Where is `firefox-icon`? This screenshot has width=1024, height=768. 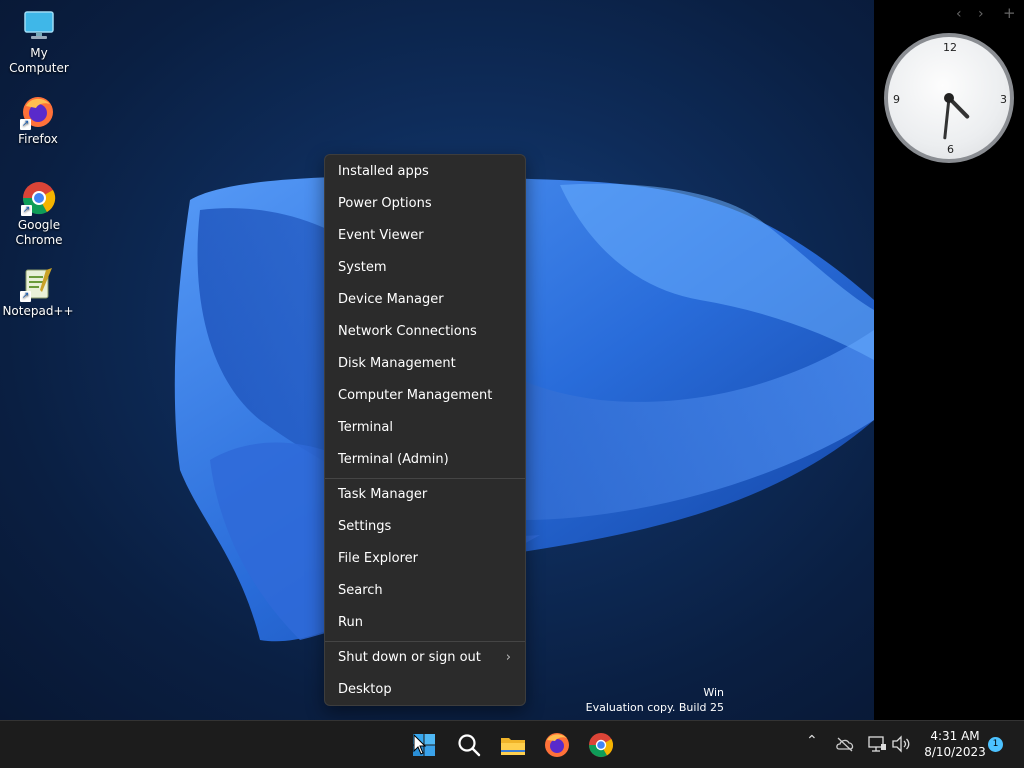 firefox-icon is located at coordinates (557, 745).